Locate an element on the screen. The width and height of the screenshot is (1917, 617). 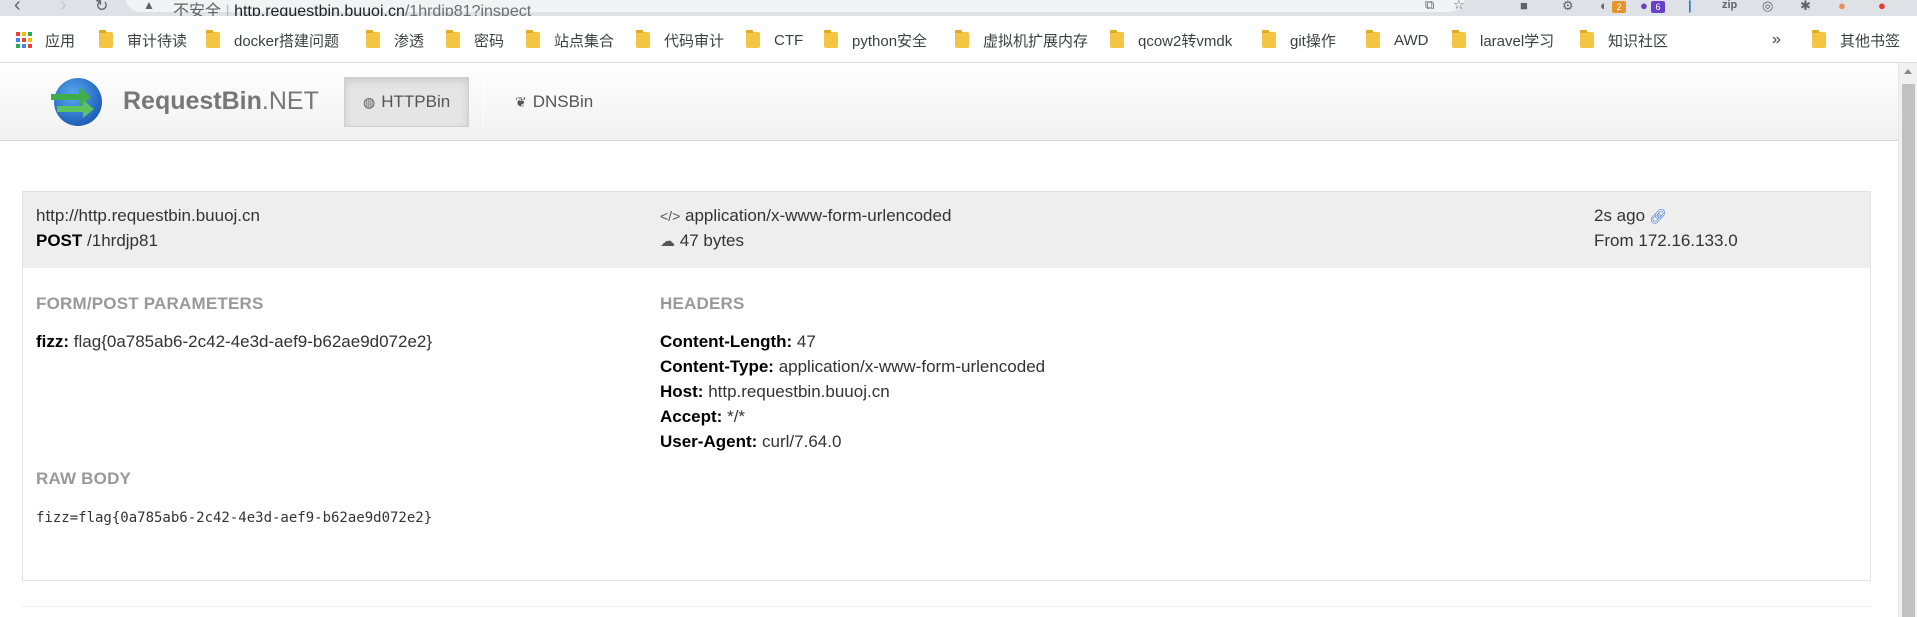
cloud-upload-icon: ☁ is located at coordinates (667, 241).